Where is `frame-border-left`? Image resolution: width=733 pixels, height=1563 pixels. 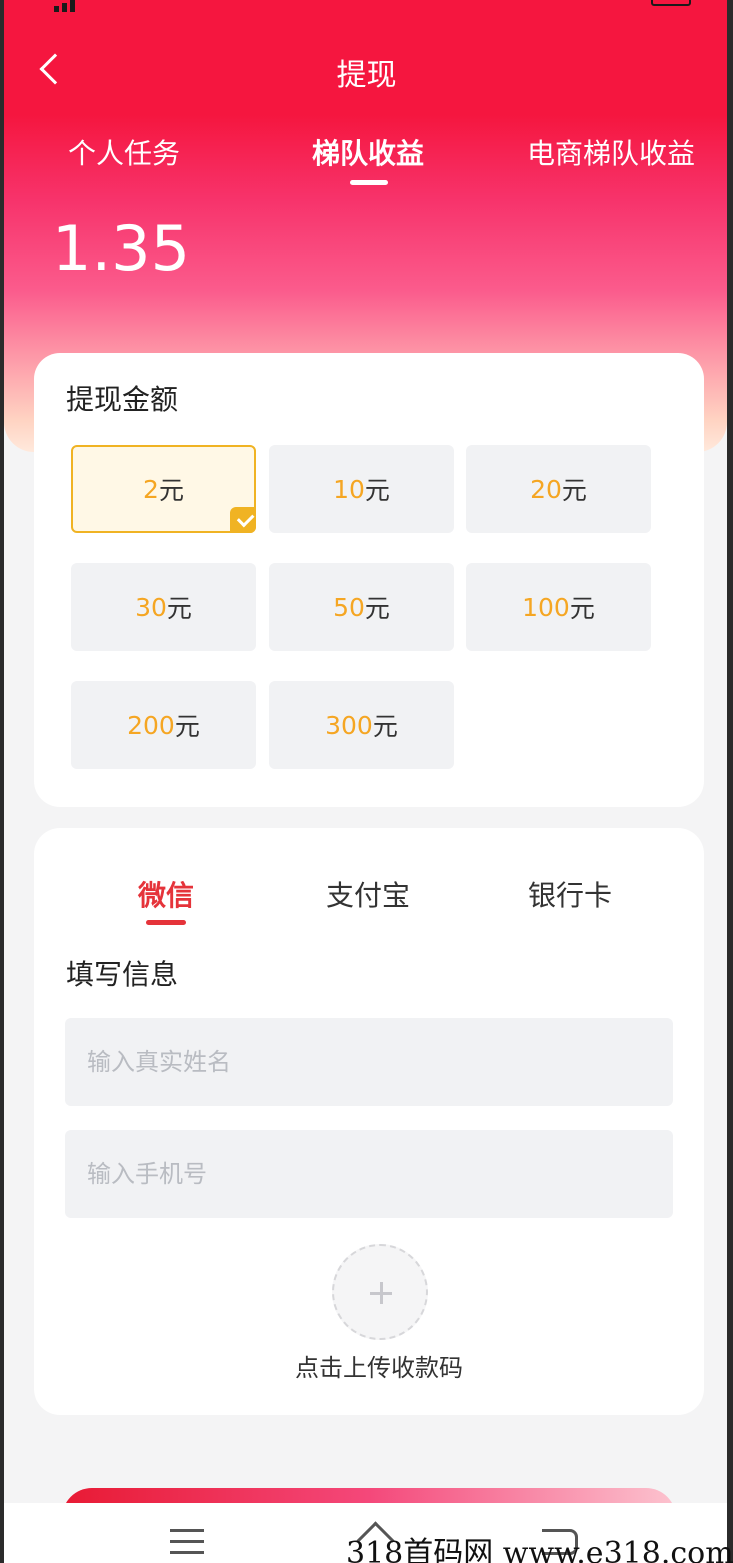
frame-border-left is located at coordinates (2, 781).